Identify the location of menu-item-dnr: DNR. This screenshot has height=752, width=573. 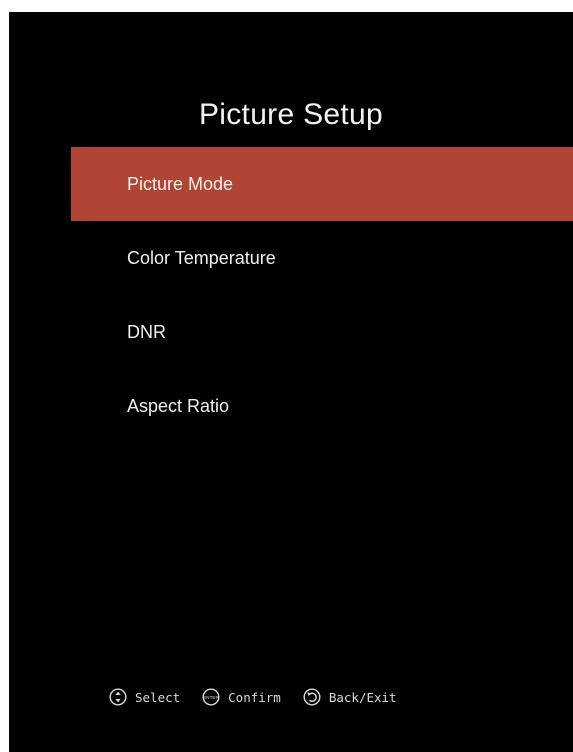
(322, 332).